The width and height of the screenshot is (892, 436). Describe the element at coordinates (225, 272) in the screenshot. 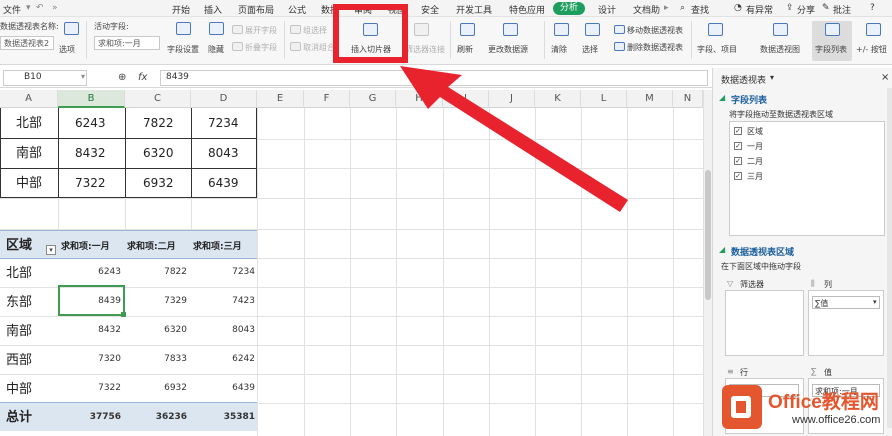

I see `pivot-value-cell: 7234` at that location.